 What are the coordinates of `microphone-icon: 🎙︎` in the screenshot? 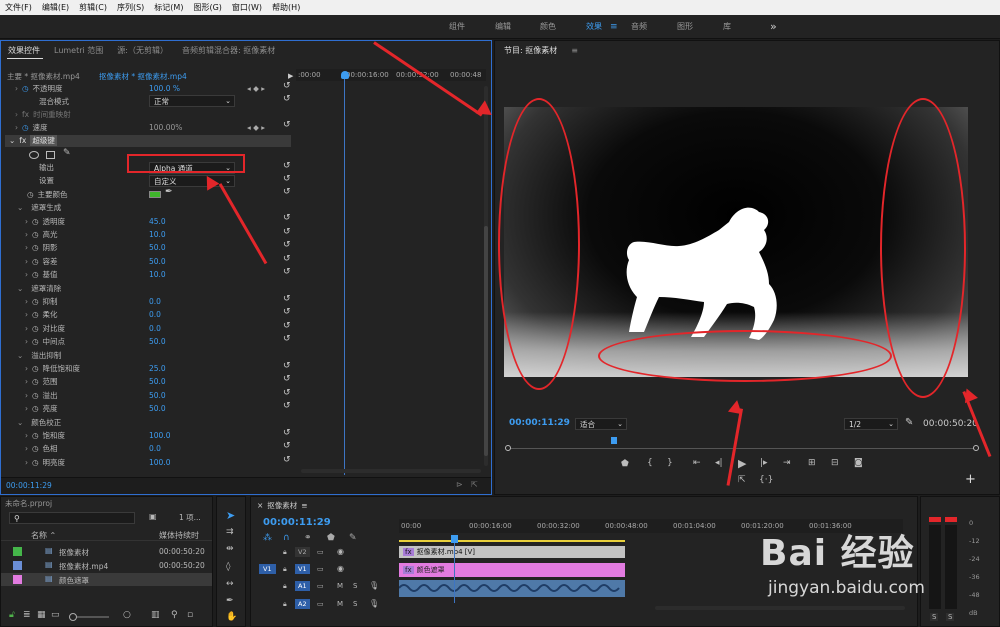 It's located at (374, 603).